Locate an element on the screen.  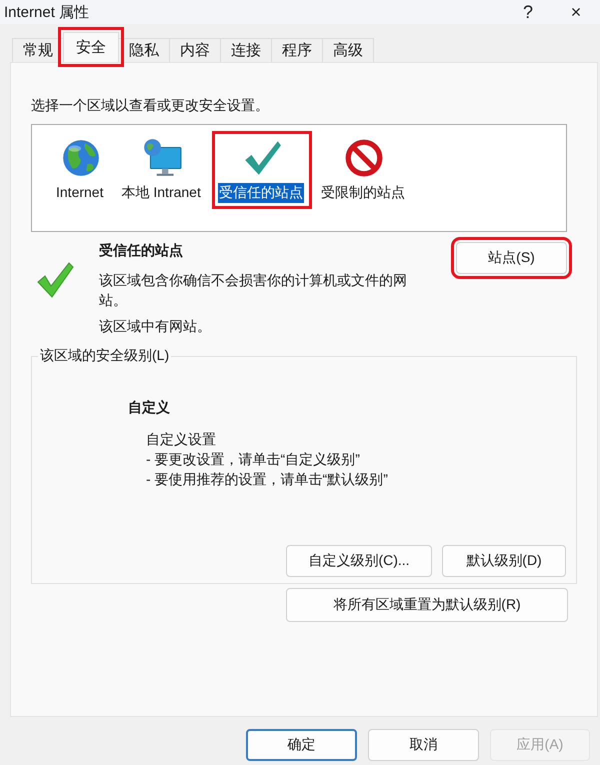
prohibited-icon is located at coordinates (363, 158).